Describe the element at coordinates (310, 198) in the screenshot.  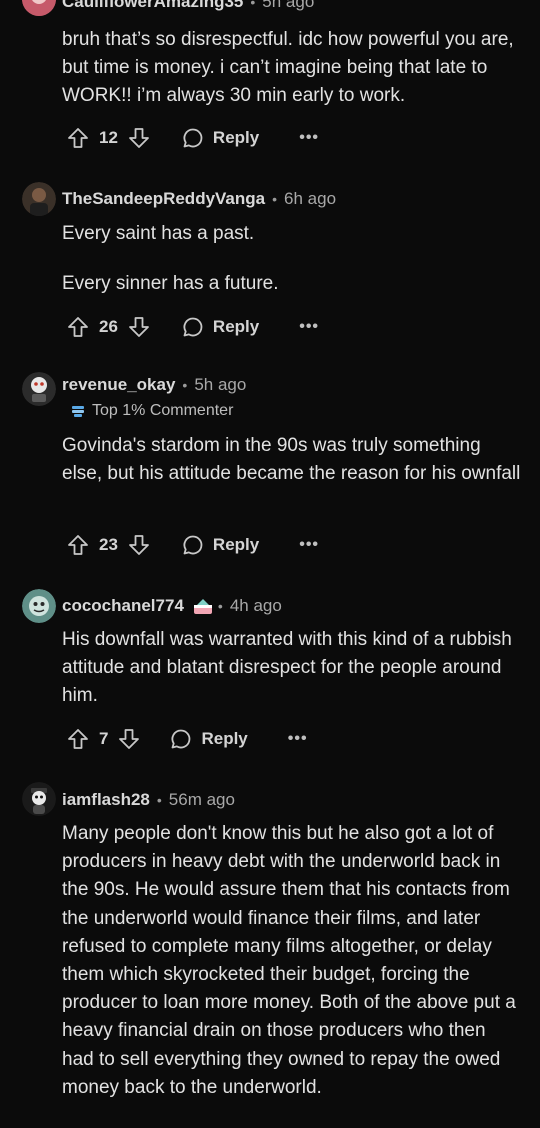
I see `timestamp: 6h ago` at that location.